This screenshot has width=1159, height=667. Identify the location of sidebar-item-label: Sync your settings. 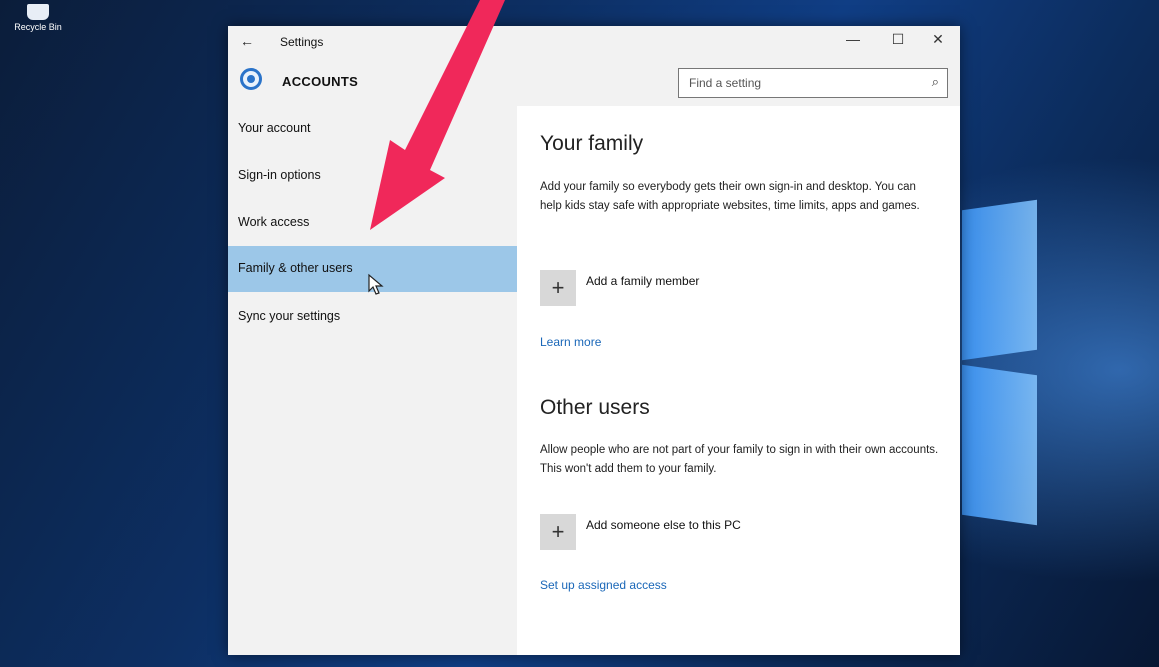
(289, 316).